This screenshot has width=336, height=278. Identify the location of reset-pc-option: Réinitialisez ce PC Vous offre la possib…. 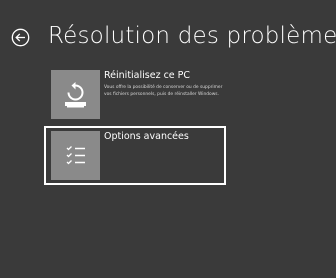
(135, 94).